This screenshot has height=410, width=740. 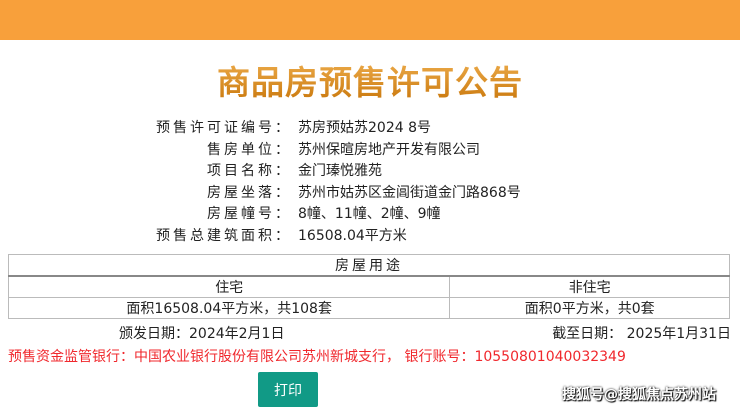 I want to click on info-row-buildings: 房屋幢号： 8幢、11幢、2幢、9幢, so click(x=370, y=215).